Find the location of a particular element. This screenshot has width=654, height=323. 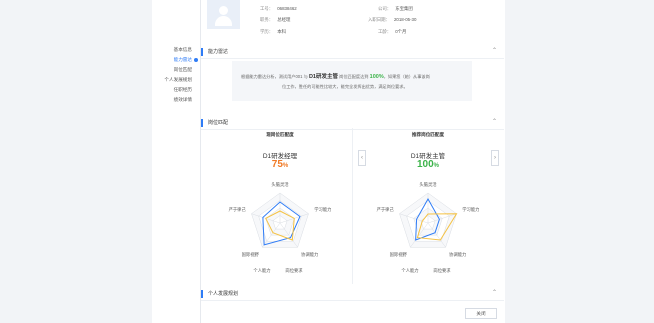

close-button: 关闭 is located at coordinates (481, 313).